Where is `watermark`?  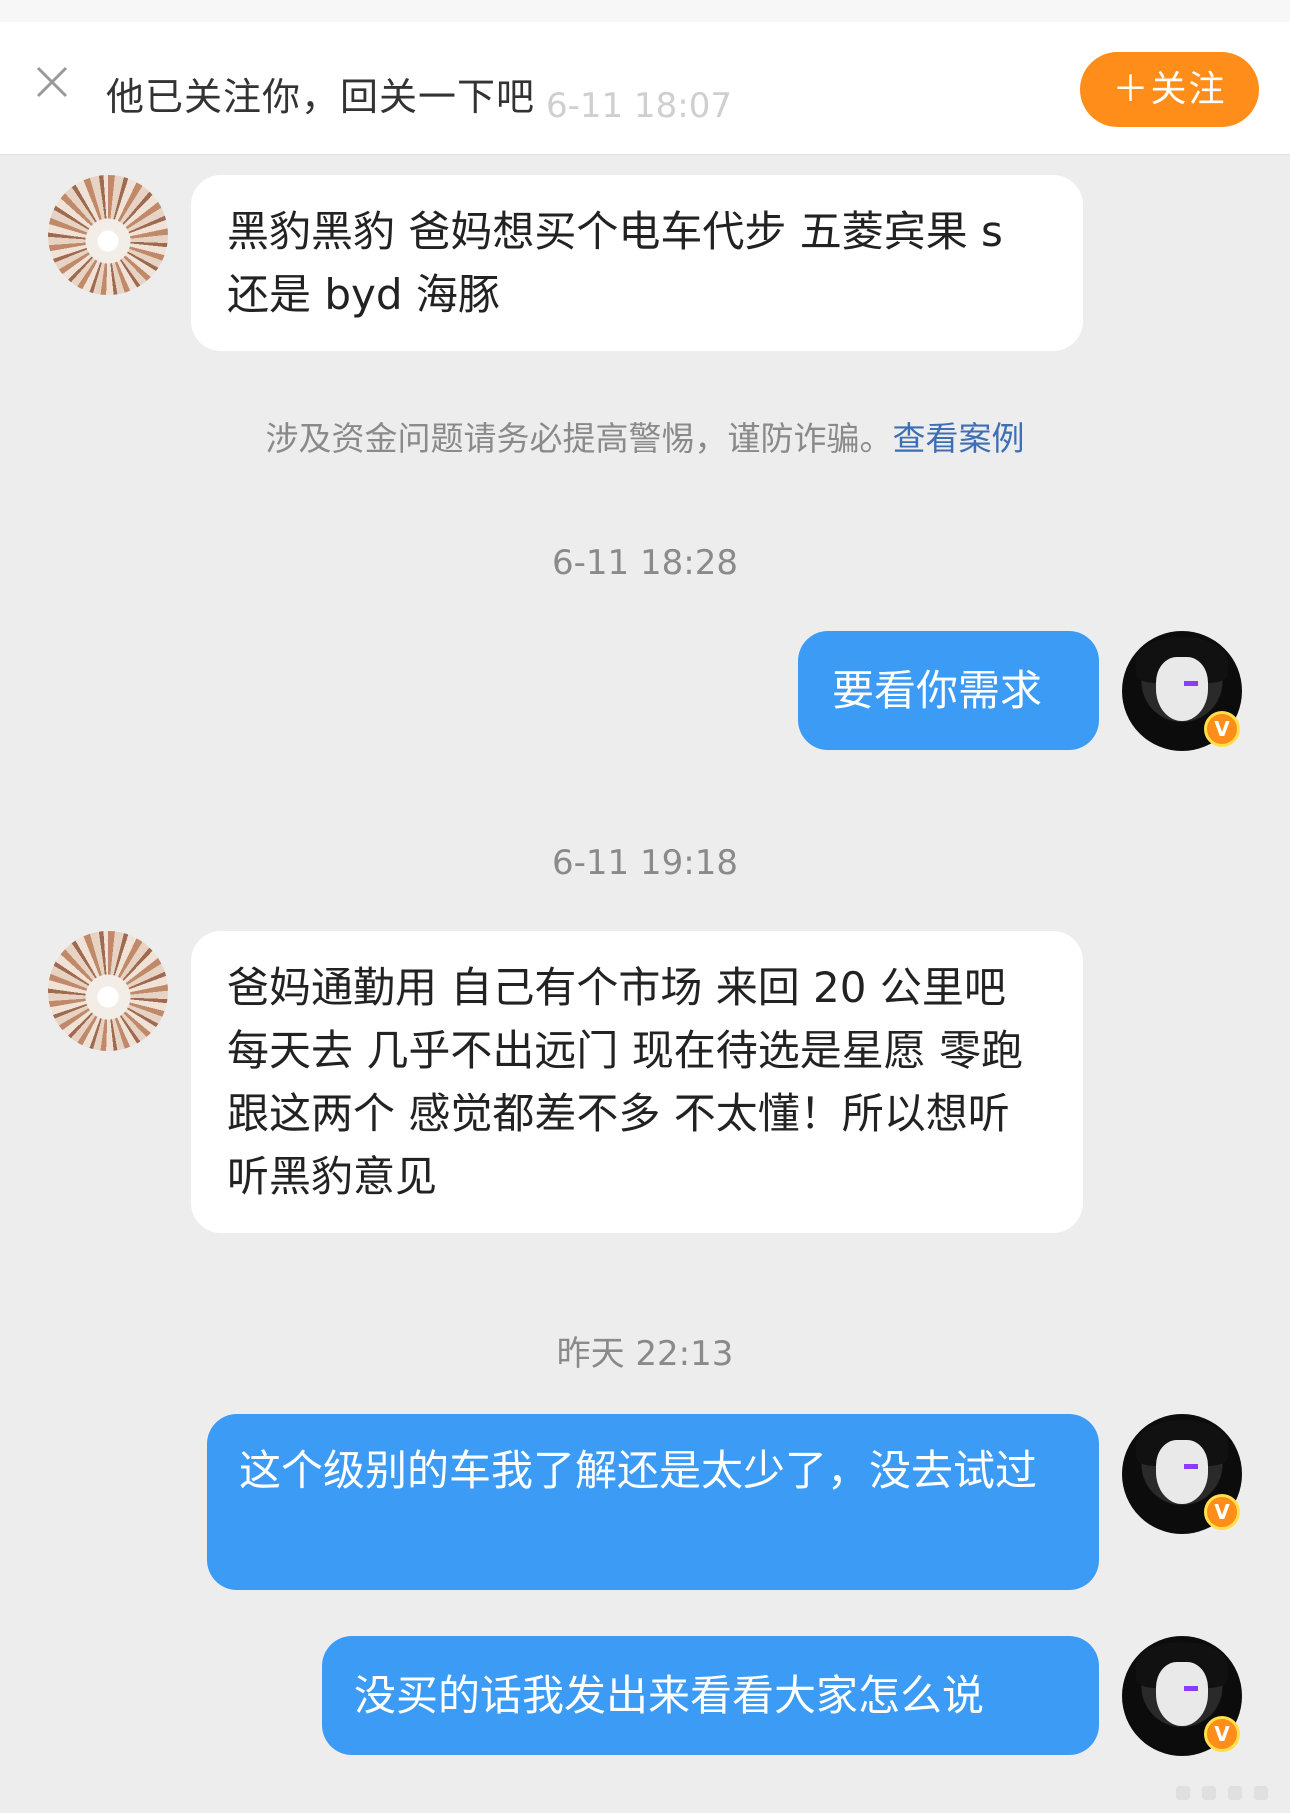
watermark is located at coordinates (1226, 1796).